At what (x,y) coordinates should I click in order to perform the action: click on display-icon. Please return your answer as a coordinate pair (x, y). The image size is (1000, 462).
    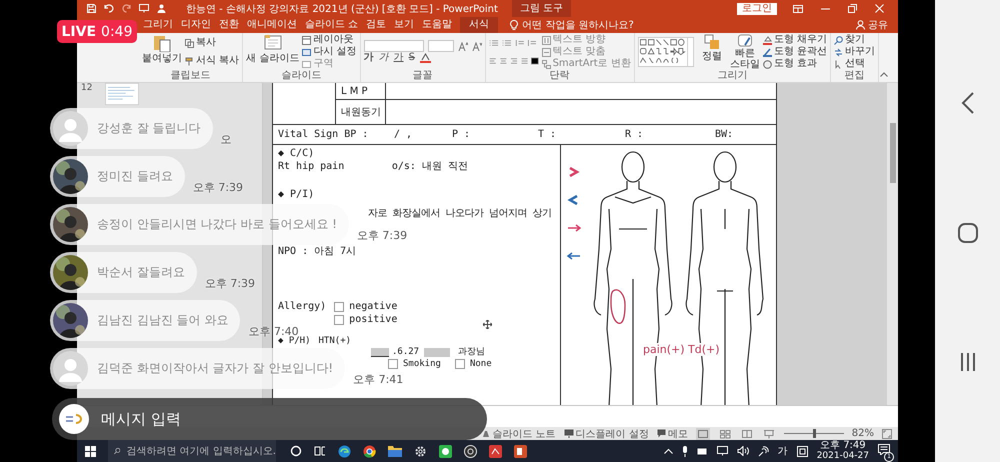
    Looking at the image, I should click on (722, 451).